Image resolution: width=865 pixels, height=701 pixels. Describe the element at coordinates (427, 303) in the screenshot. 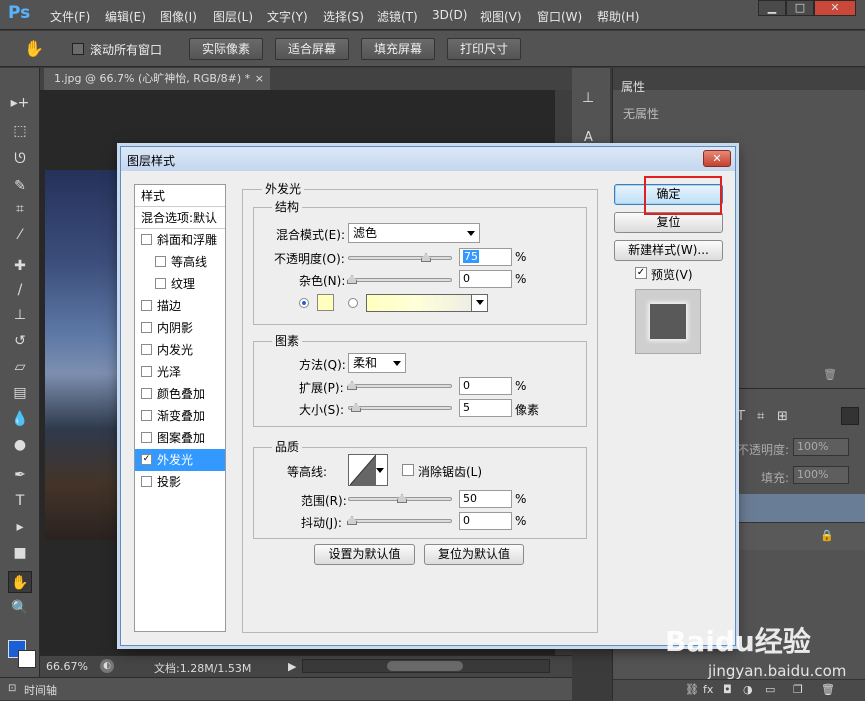

I see `gradient-picker` at that location.